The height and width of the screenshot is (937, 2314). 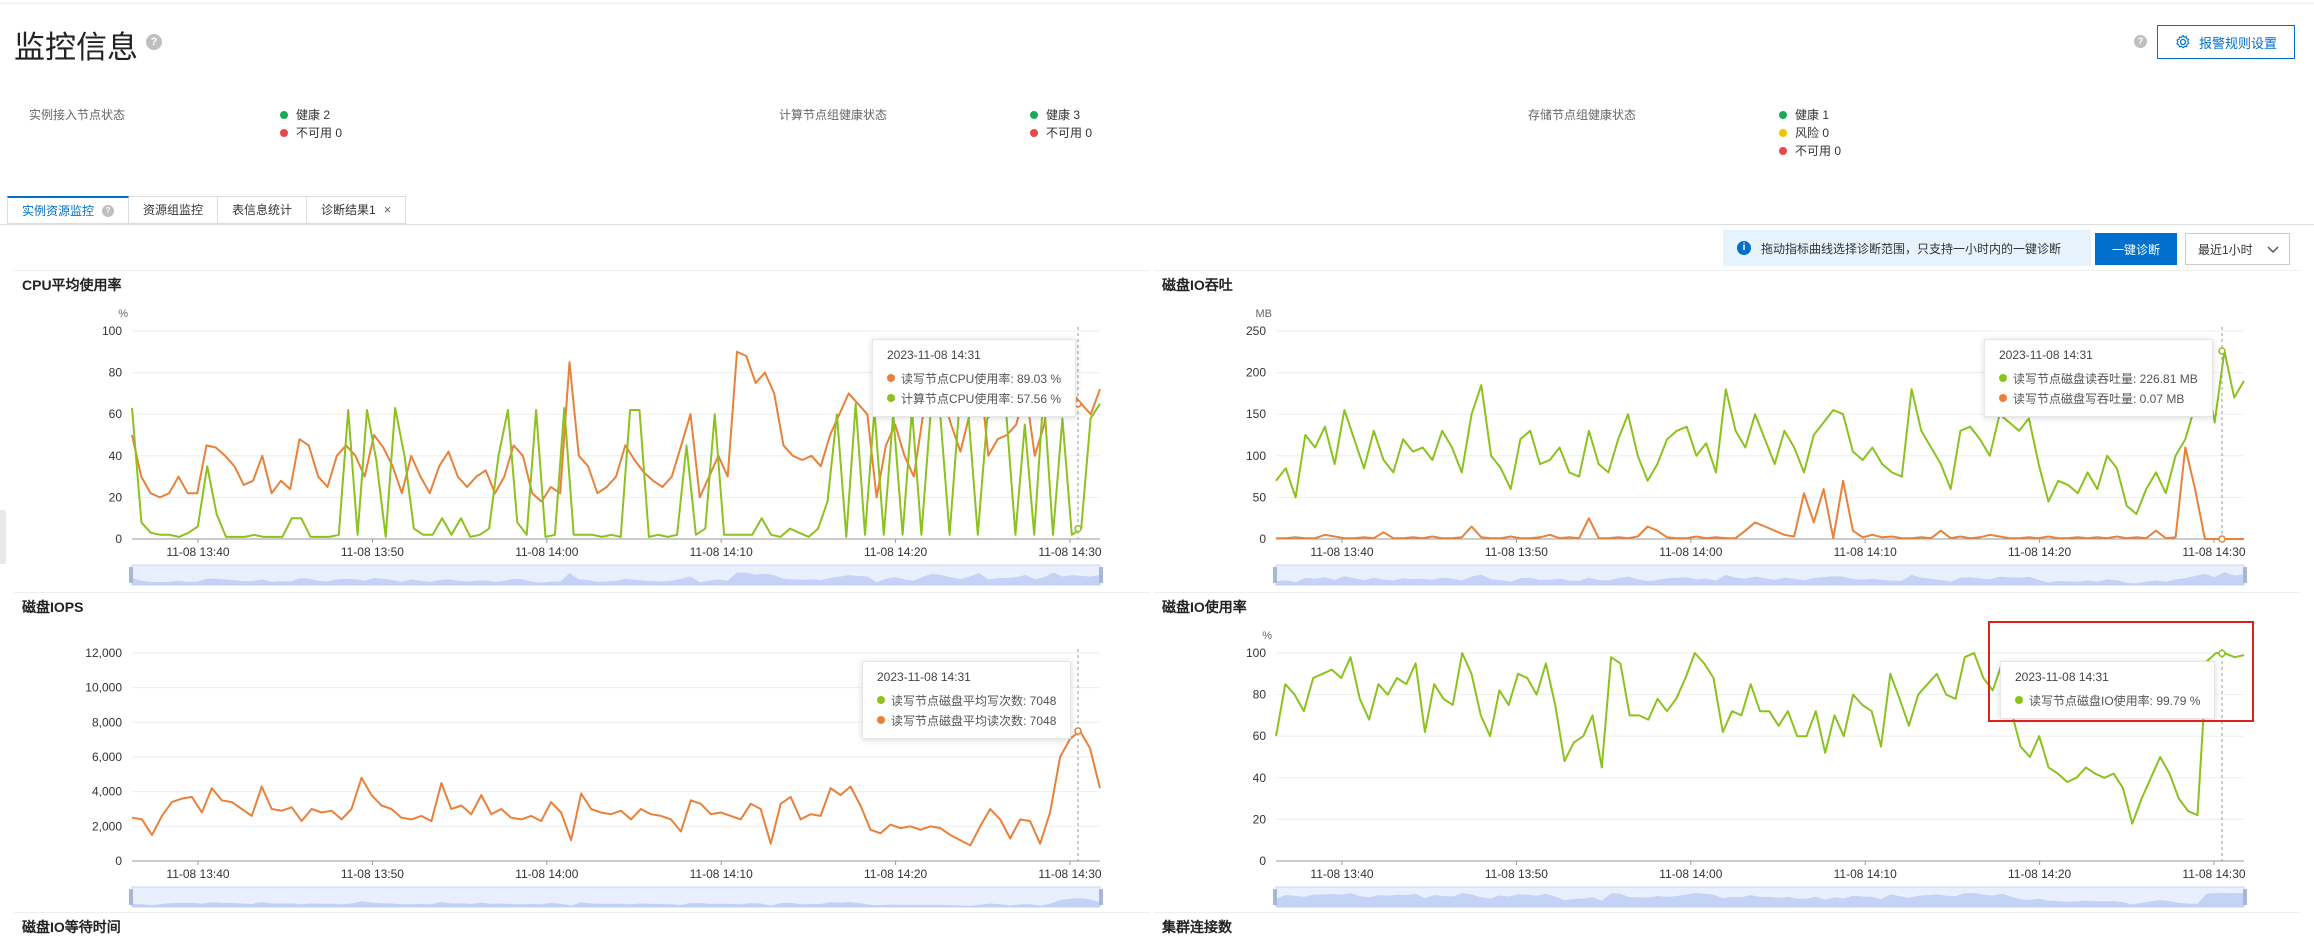 What do you see at coordinates (1810, 115) in the screenshot?
I see `status-item: 健康 1` at bounding box center [1810, 115].